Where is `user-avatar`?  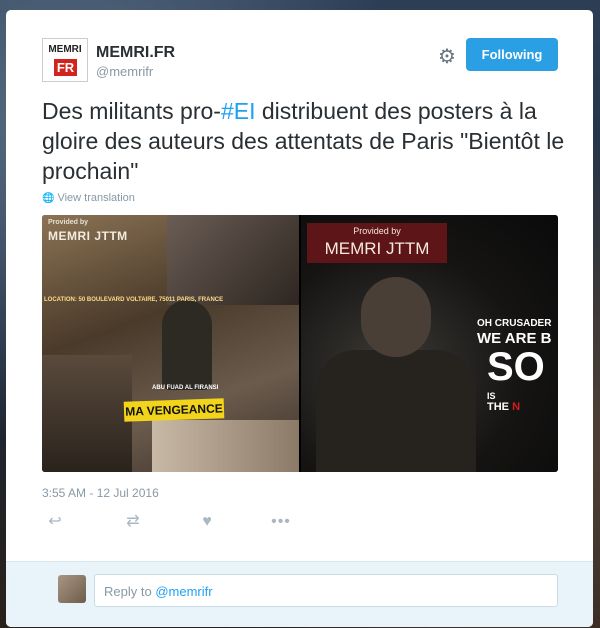 user-avatar is located at coordinates (72, 589).